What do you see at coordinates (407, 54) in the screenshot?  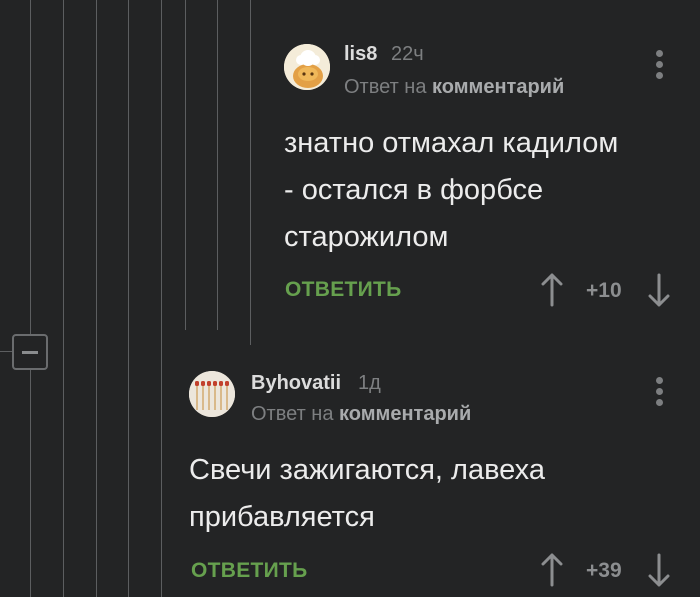 I see `comment-time: 22ч` at bounding box center [407, 54].